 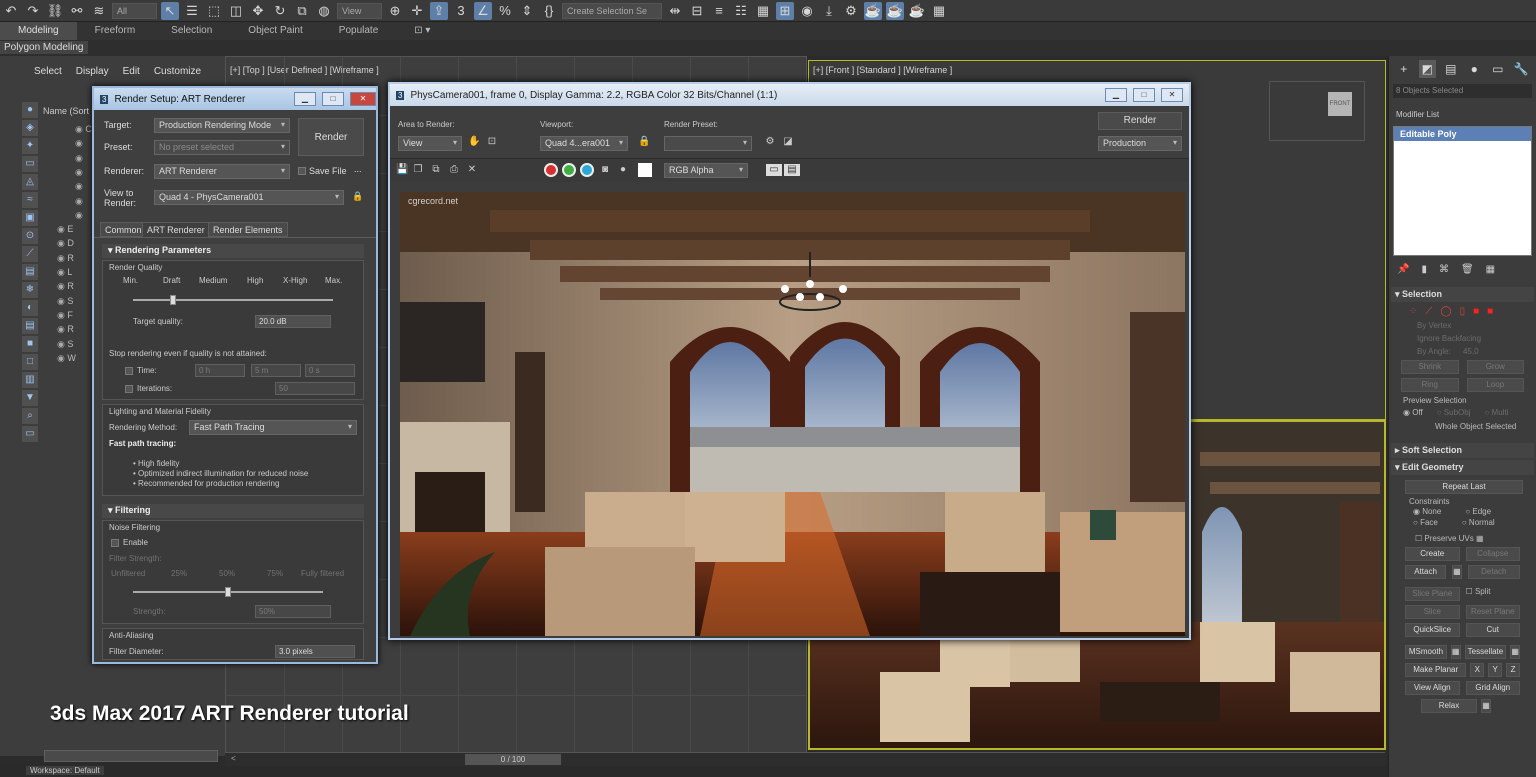 I want to click on grid-align-button: Grid Align, so click(x=1492, y=688).